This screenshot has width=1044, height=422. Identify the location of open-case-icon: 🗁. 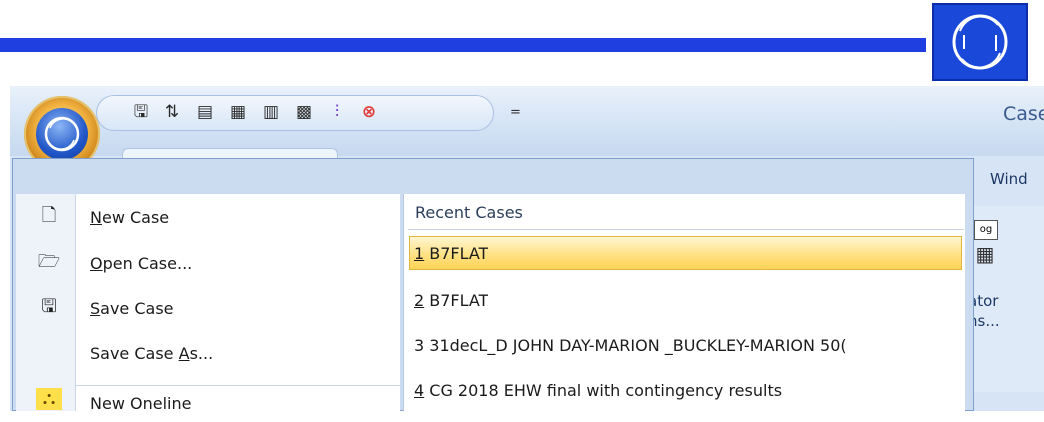
(49, 261).